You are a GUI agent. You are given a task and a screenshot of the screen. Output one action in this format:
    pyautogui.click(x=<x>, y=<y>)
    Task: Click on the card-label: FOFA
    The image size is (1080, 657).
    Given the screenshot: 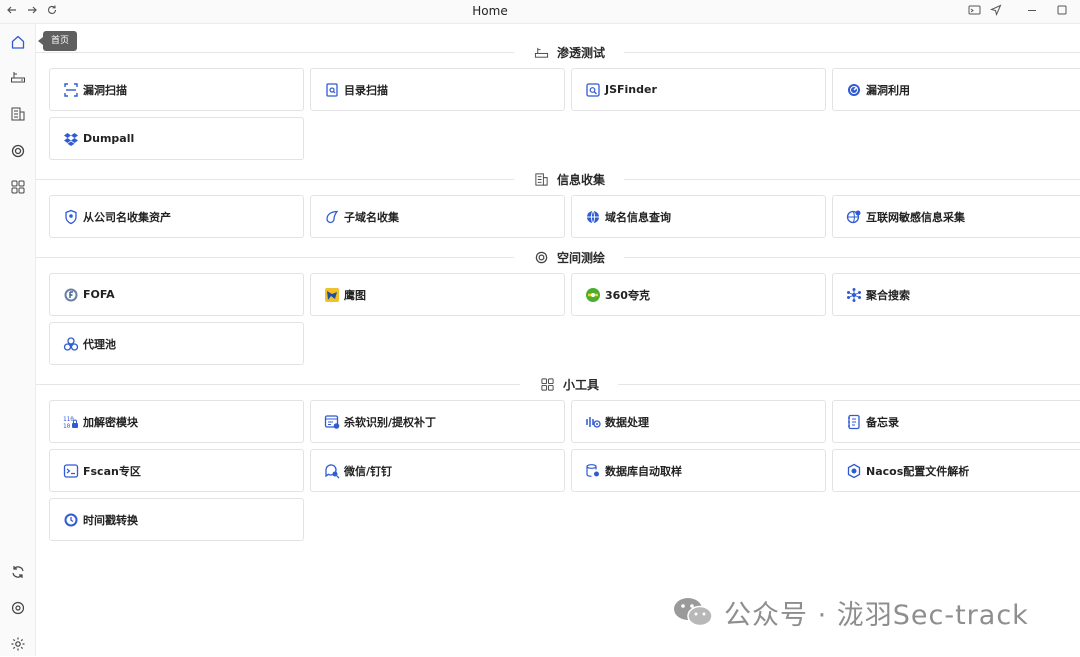 What is the action you would take?
    pyautogui.click(x=99, y=294)
    